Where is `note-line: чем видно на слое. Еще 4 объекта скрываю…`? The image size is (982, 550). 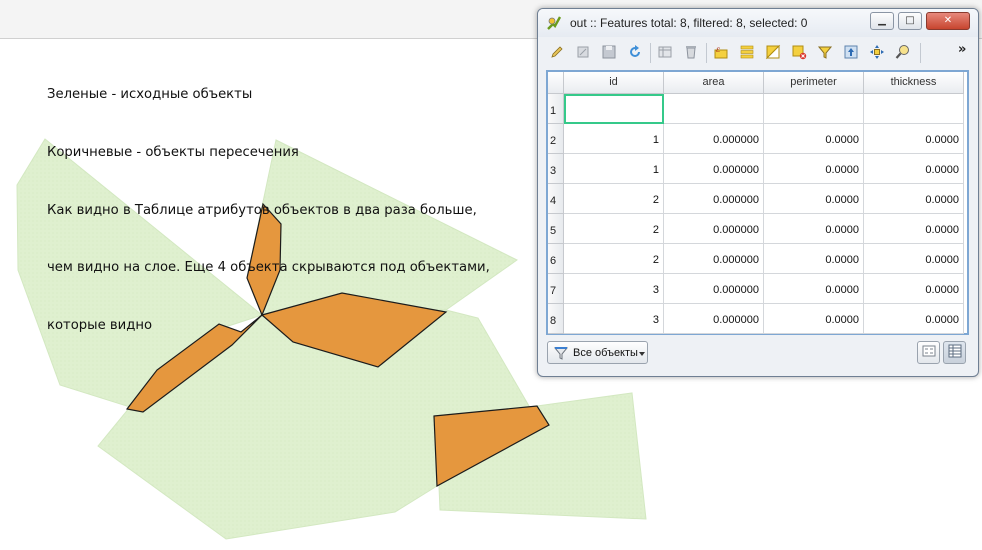
note-line: чем видно на слое. Еще 4 объекта скрываю… is located at coordinates (268, 268).